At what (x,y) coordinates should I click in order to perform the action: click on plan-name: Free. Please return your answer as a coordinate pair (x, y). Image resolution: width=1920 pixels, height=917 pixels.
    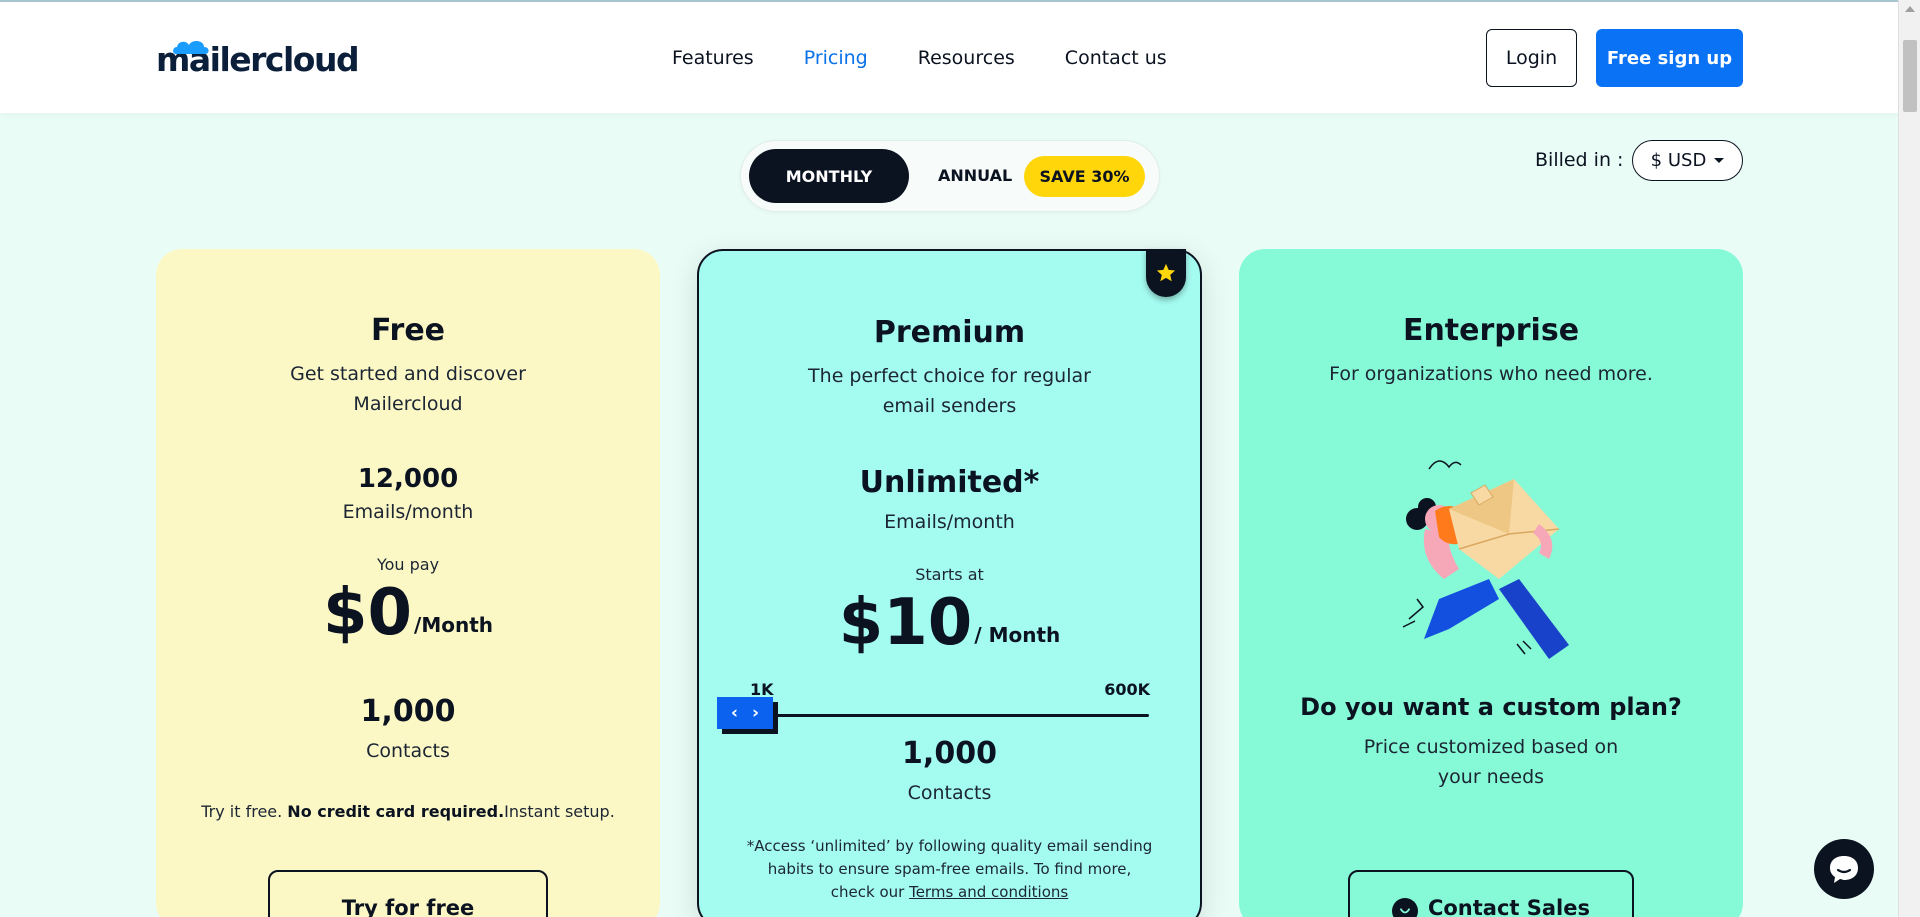
    Looking at the image, I should click on (408, 330).